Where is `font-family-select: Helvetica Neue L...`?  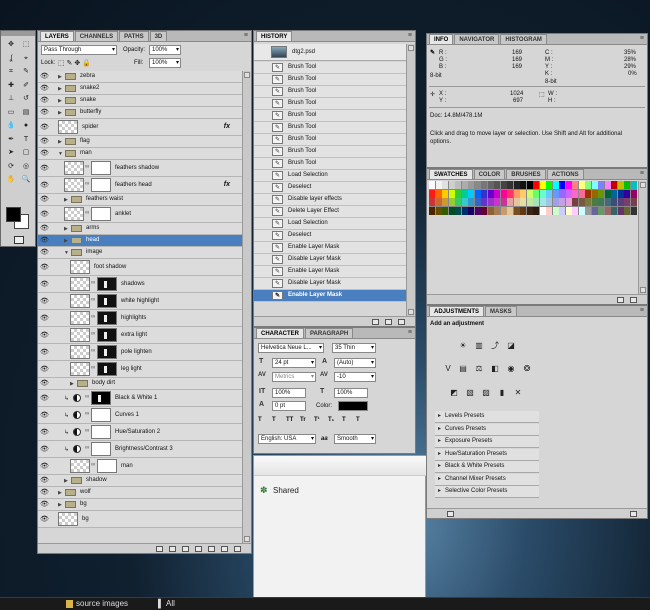 font-family-select: Helvetica Neue L... is located at coordinates (291, 348).